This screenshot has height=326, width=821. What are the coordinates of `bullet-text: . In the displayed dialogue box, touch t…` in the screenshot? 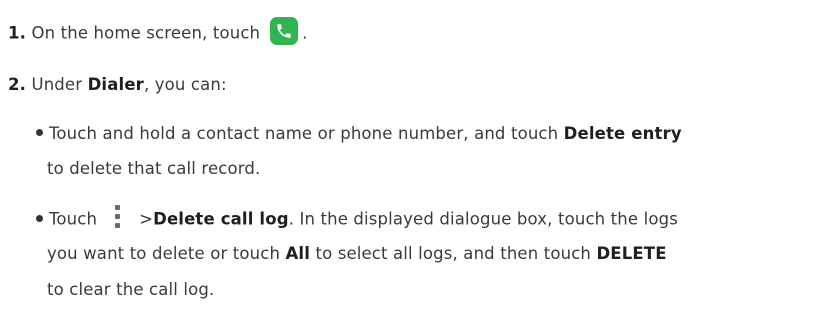 It's located at (483, 219).